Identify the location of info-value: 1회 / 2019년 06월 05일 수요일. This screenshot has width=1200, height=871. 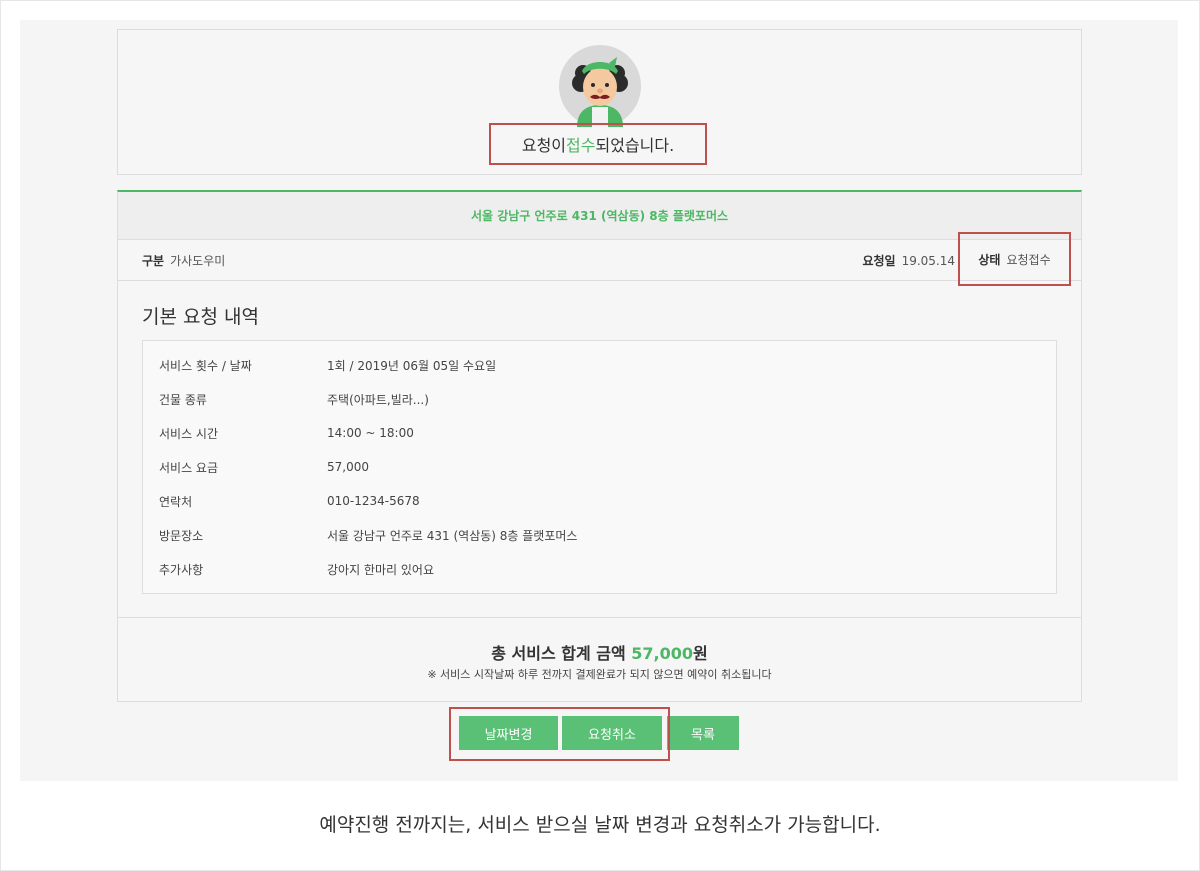
(412, 365).